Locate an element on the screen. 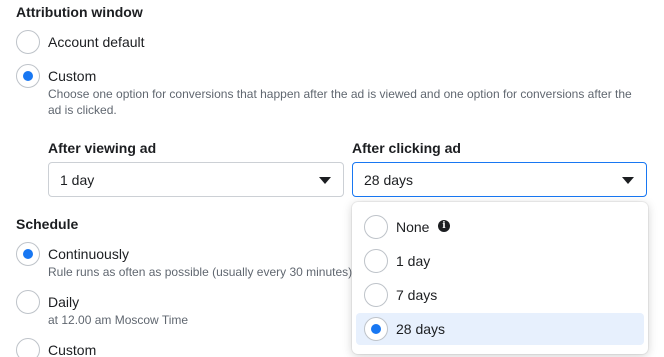  custom-attribution-radio is located at coordinates (28, 76).